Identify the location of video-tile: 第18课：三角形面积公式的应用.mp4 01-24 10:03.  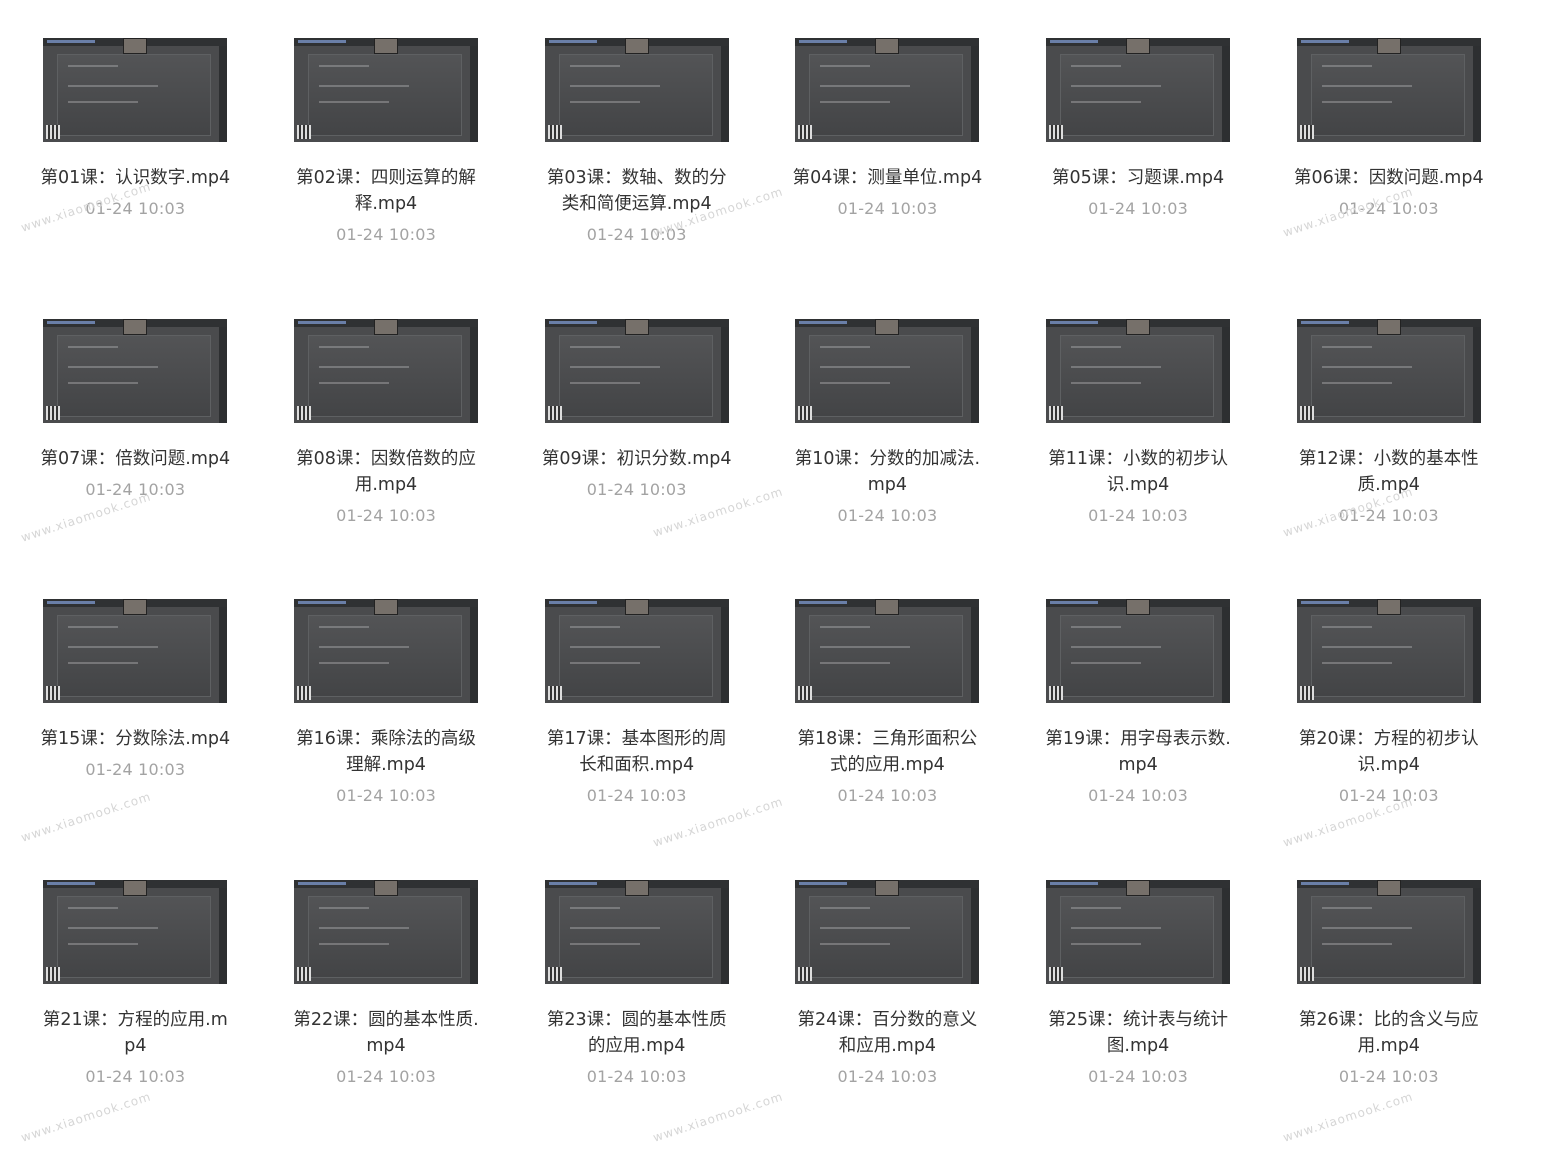
(887, 739).